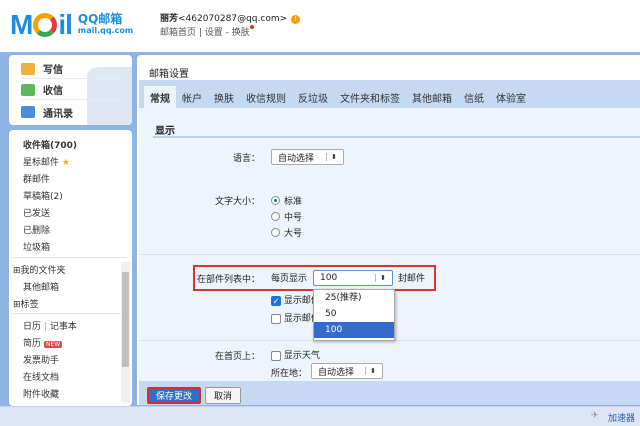 The width and height of the screenshot is (640, 426). Describe the element at coordinates (41, 376) in the screenshot. I see `app-docs: 在线文档` at that location.